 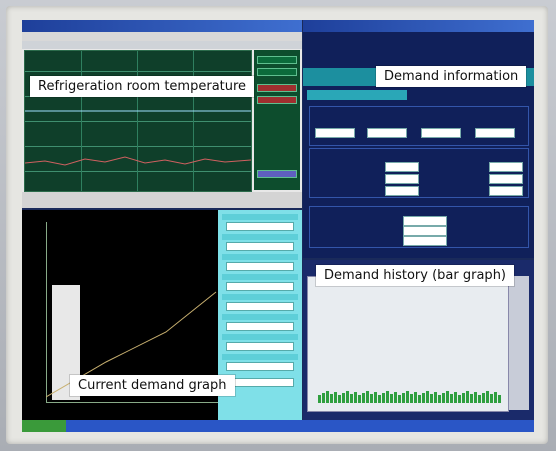 What do you see at coordinates (419, 126) in the screenshot?
I see `demand-section` at bounding box center [419, 126].